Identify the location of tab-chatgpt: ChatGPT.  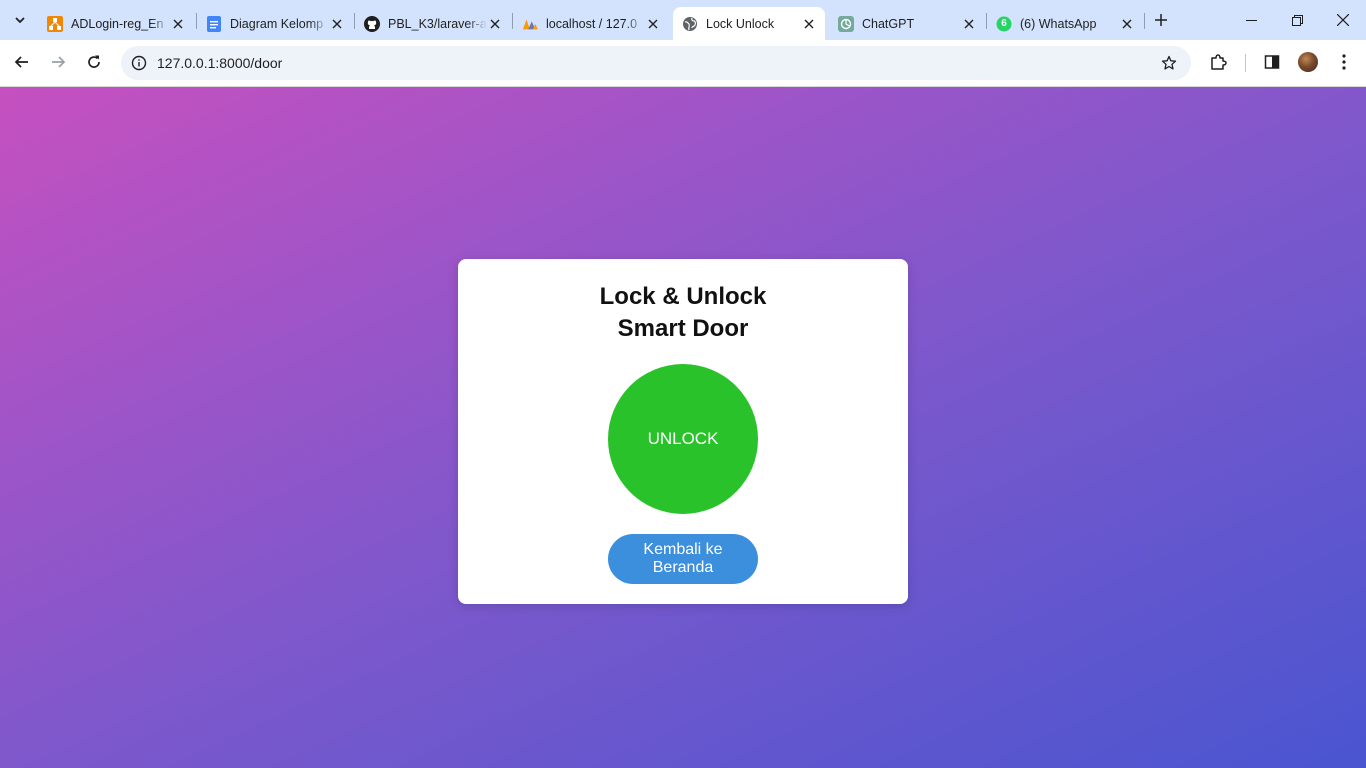
(907, 23).